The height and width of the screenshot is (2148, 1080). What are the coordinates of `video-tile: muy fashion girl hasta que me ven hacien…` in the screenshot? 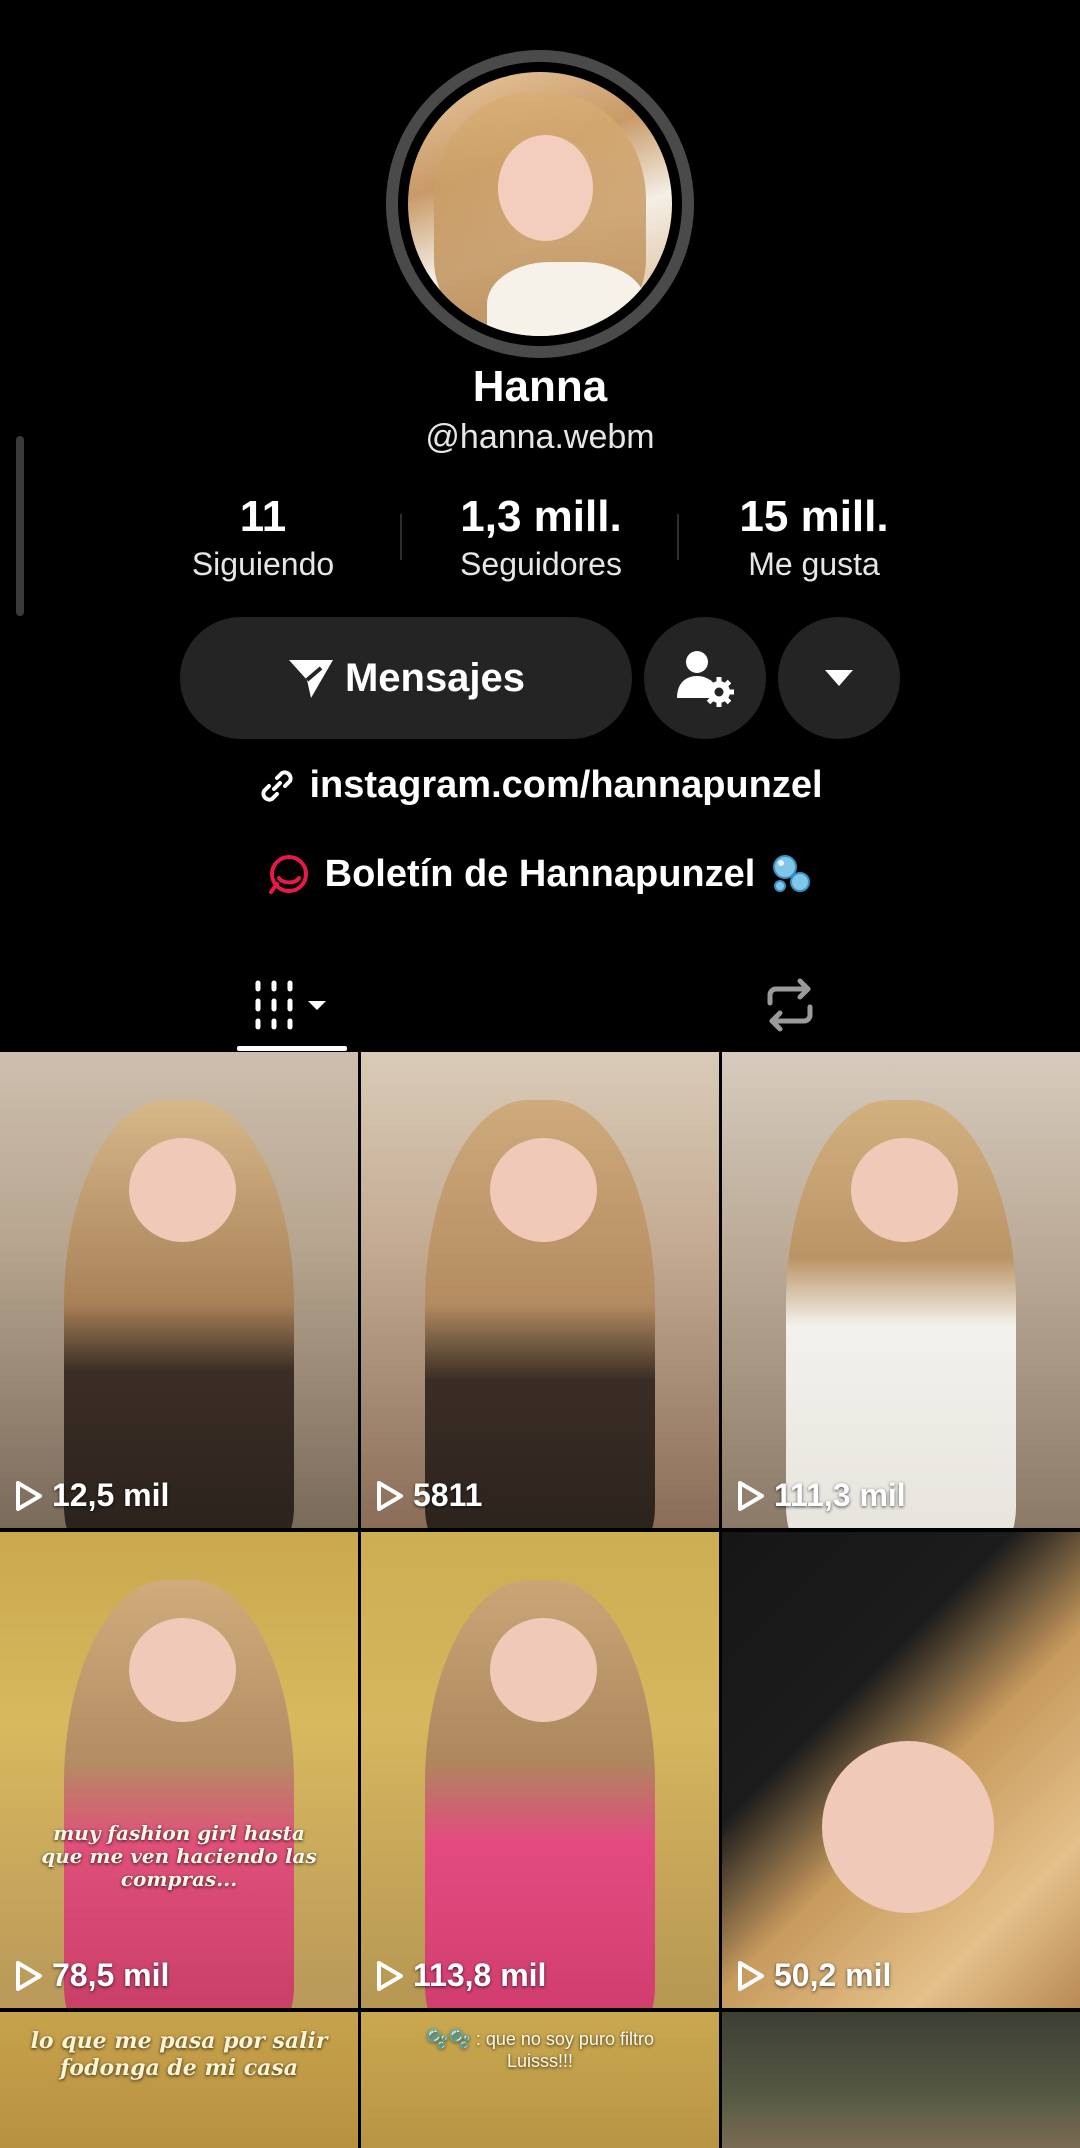 It's located at (179, 1770).